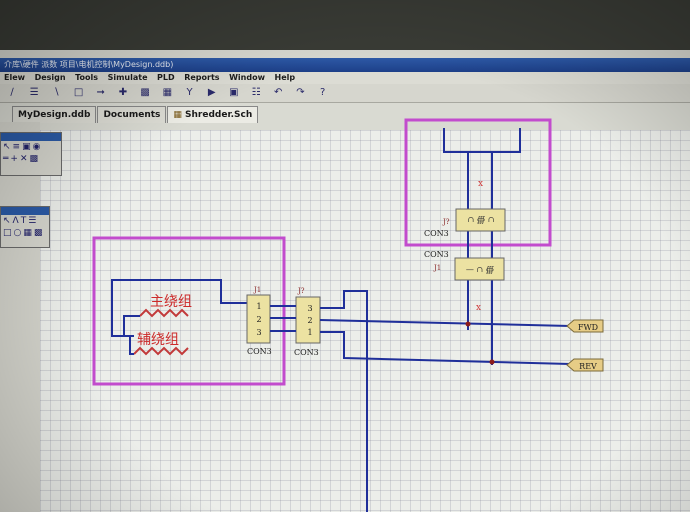 This screenshot has width=690, height=512. Describe the element at coordinates (309, 308) in the screenshot. I see `connector-j2-pin-3: 3` at that location.